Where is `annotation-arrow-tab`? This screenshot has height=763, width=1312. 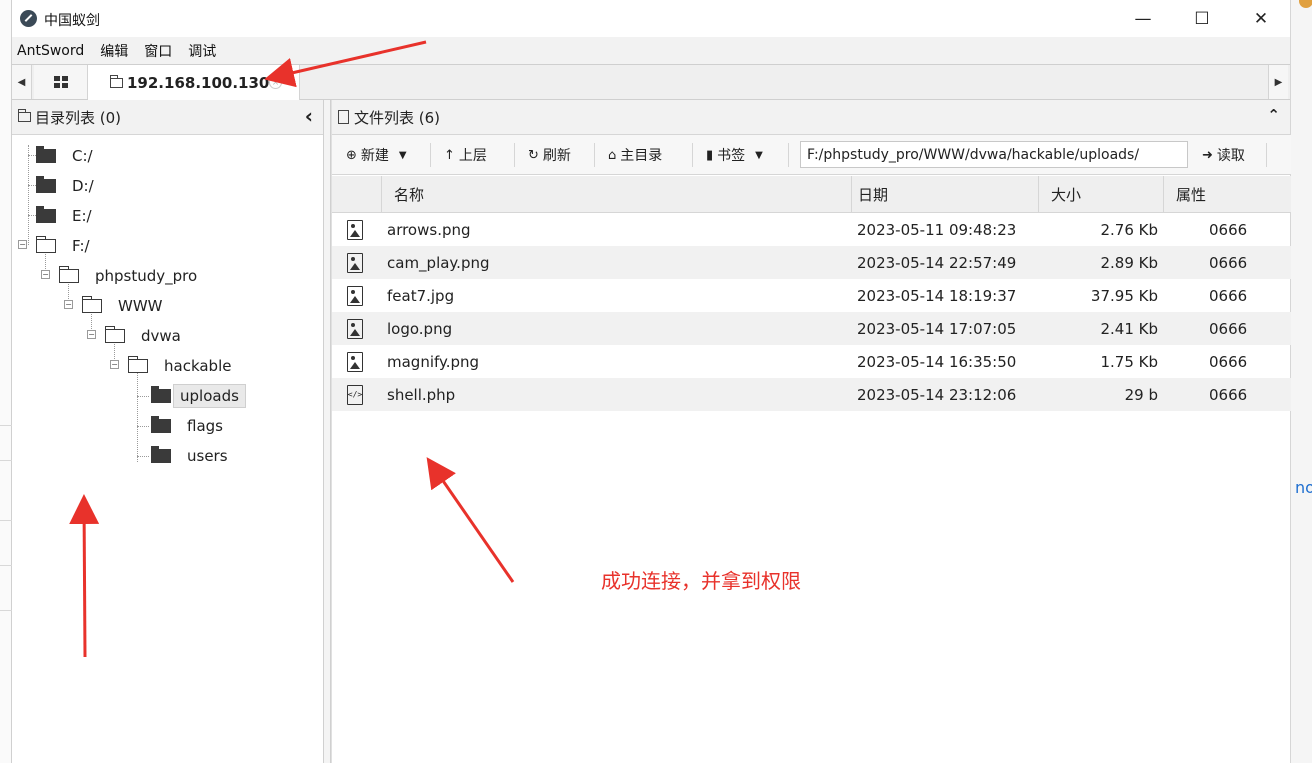 annotation-arrow-tab is located at coordinates (345, 64).